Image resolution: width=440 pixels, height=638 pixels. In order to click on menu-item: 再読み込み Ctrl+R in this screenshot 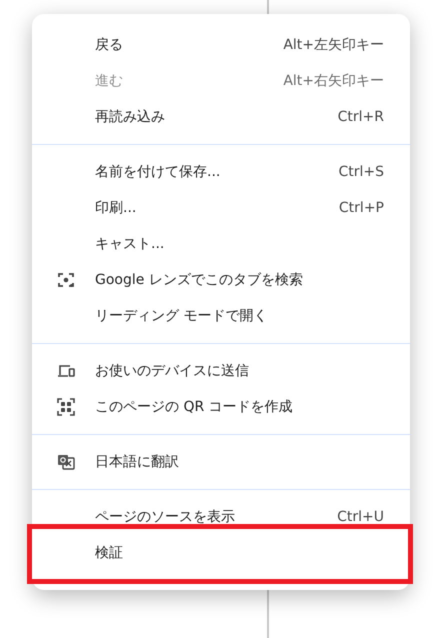, I will do `click(221, 117)`.